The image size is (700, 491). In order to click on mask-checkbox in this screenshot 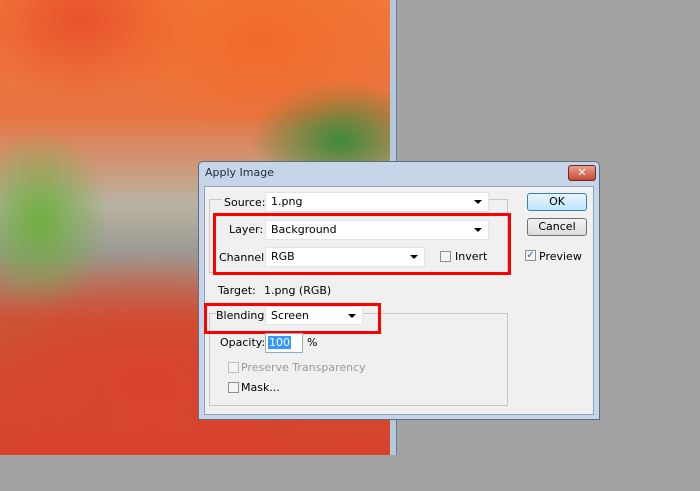, I will do `click(233, 387)`.